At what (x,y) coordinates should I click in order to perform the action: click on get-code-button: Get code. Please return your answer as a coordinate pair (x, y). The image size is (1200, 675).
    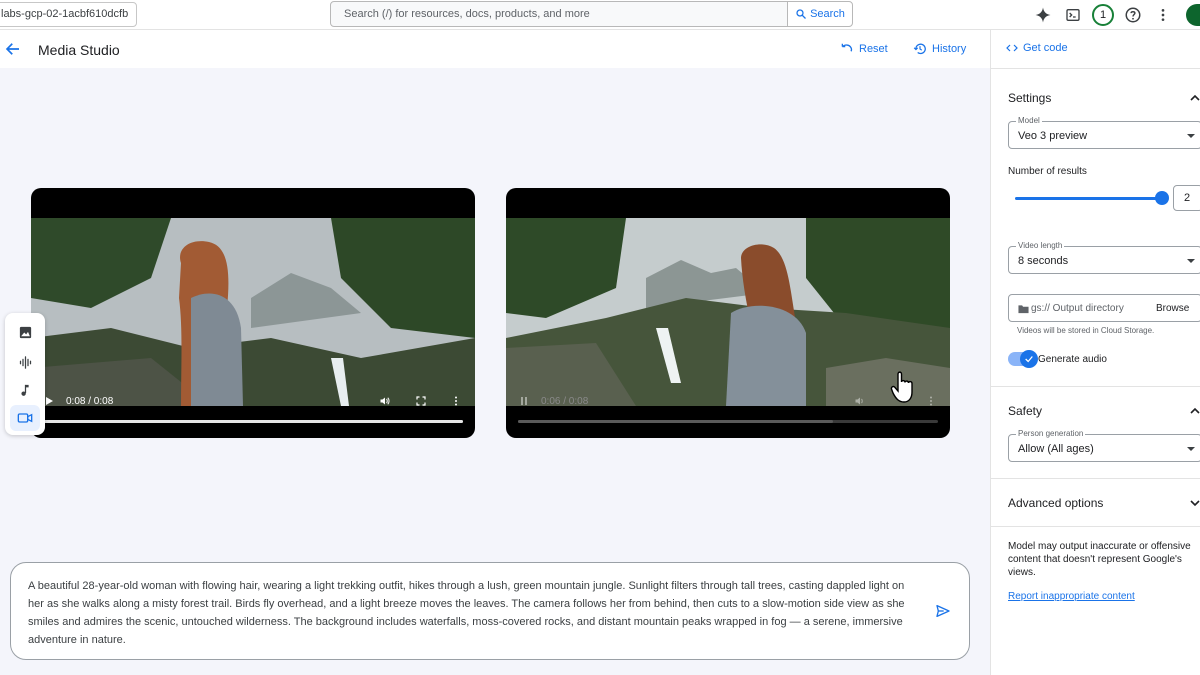
    Looking at the image, I should click on (1037, 48).